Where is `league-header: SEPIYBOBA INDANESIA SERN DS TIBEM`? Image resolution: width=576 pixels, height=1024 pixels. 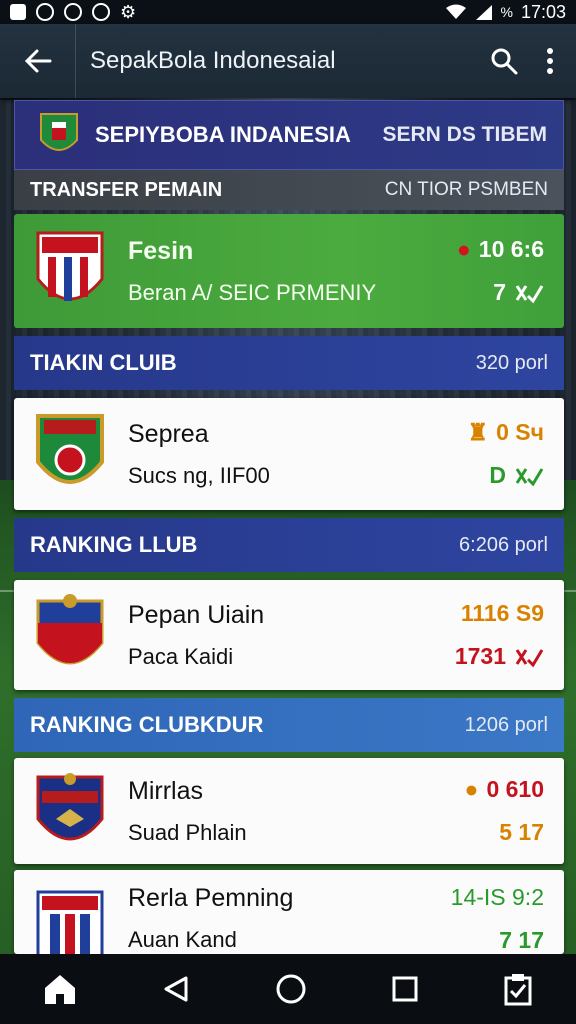
league-header: SEPIYBOBA INDANESIA SERN DS TIBEM is located at coordinates (289, 135).